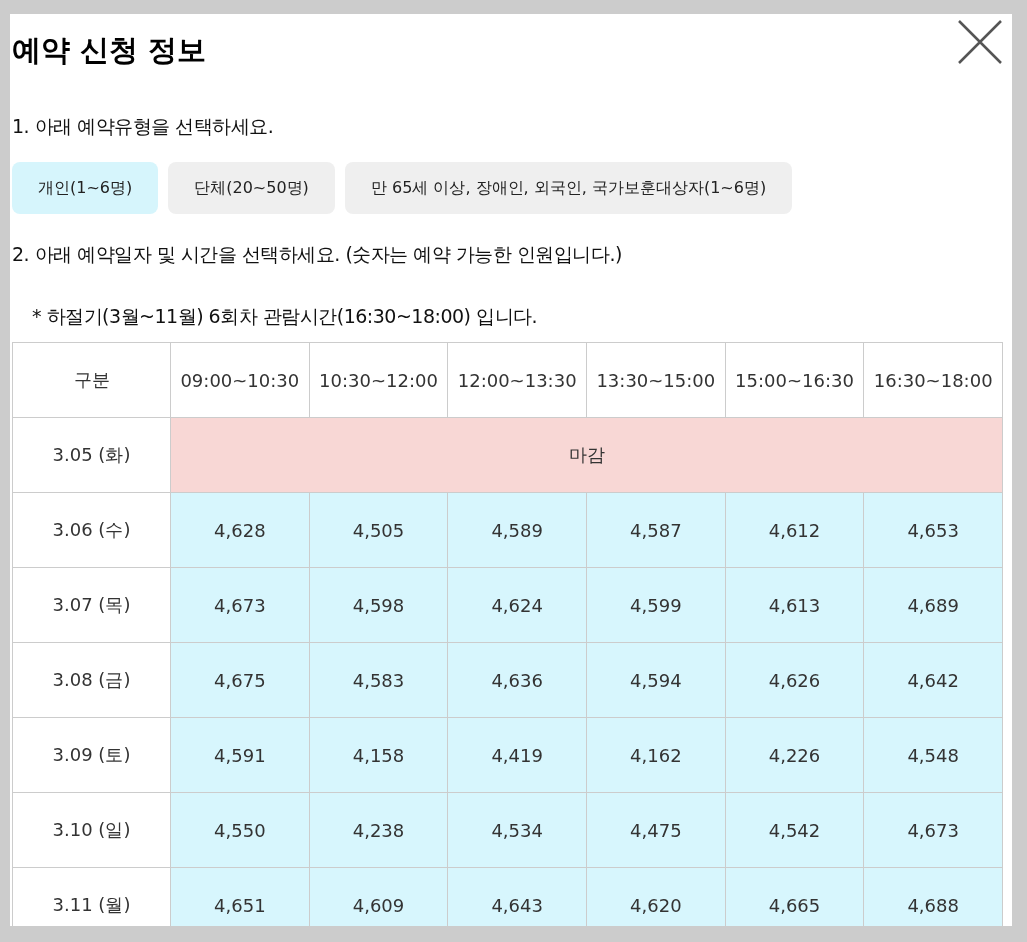  I want to click on availability-cell: 4,688, so click(933, 897).